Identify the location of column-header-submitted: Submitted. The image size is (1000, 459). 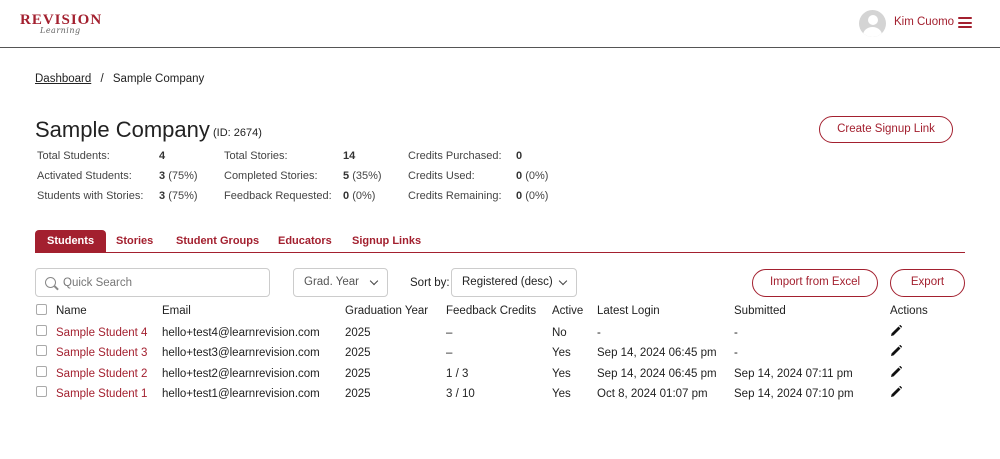
(760, 311).